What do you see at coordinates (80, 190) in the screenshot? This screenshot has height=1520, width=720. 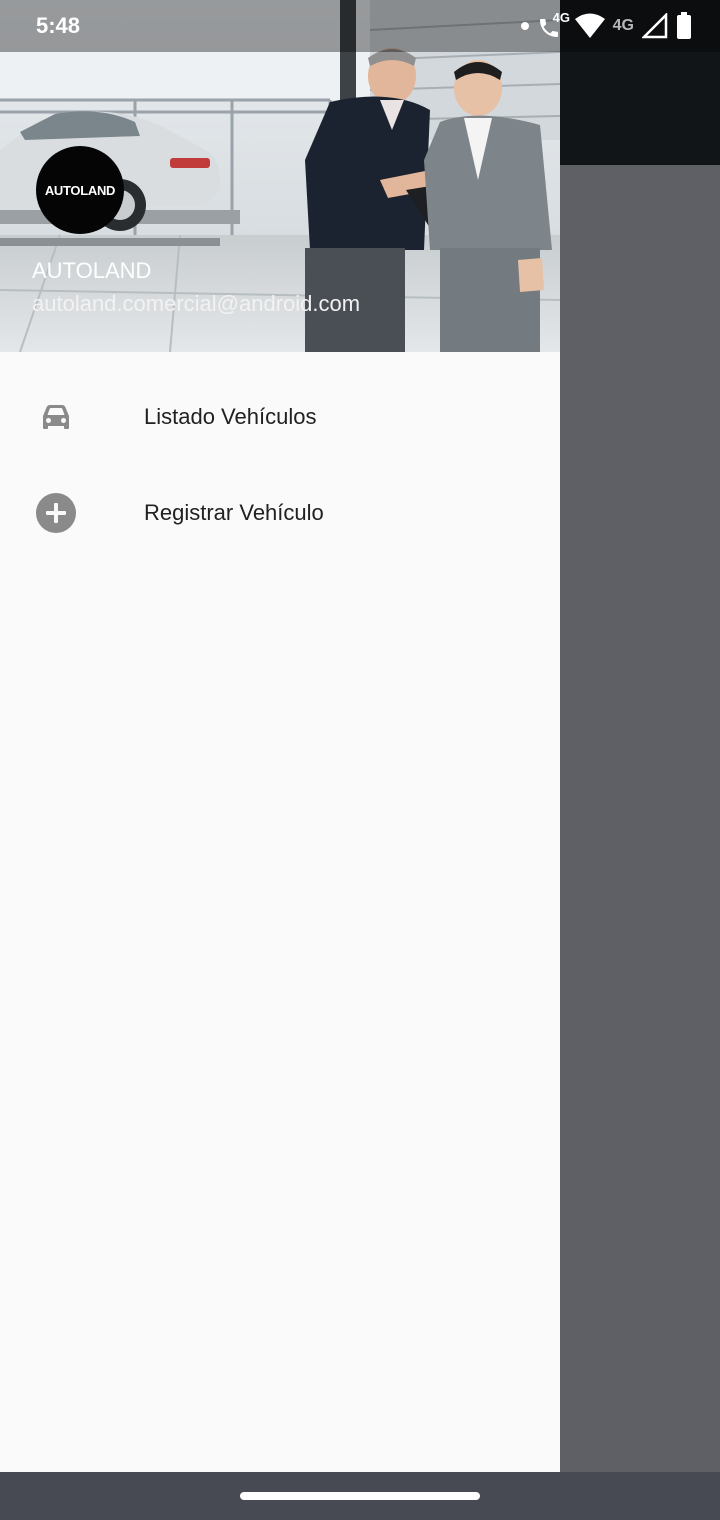 I see `autoland-logo: AUTOLAND` at bounding box center [80, 190].